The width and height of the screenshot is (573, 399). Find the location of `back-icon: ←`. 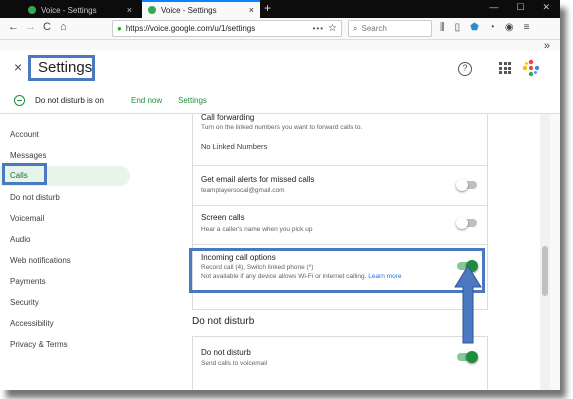

back-icon: ← is located at coordinates (13, 27).